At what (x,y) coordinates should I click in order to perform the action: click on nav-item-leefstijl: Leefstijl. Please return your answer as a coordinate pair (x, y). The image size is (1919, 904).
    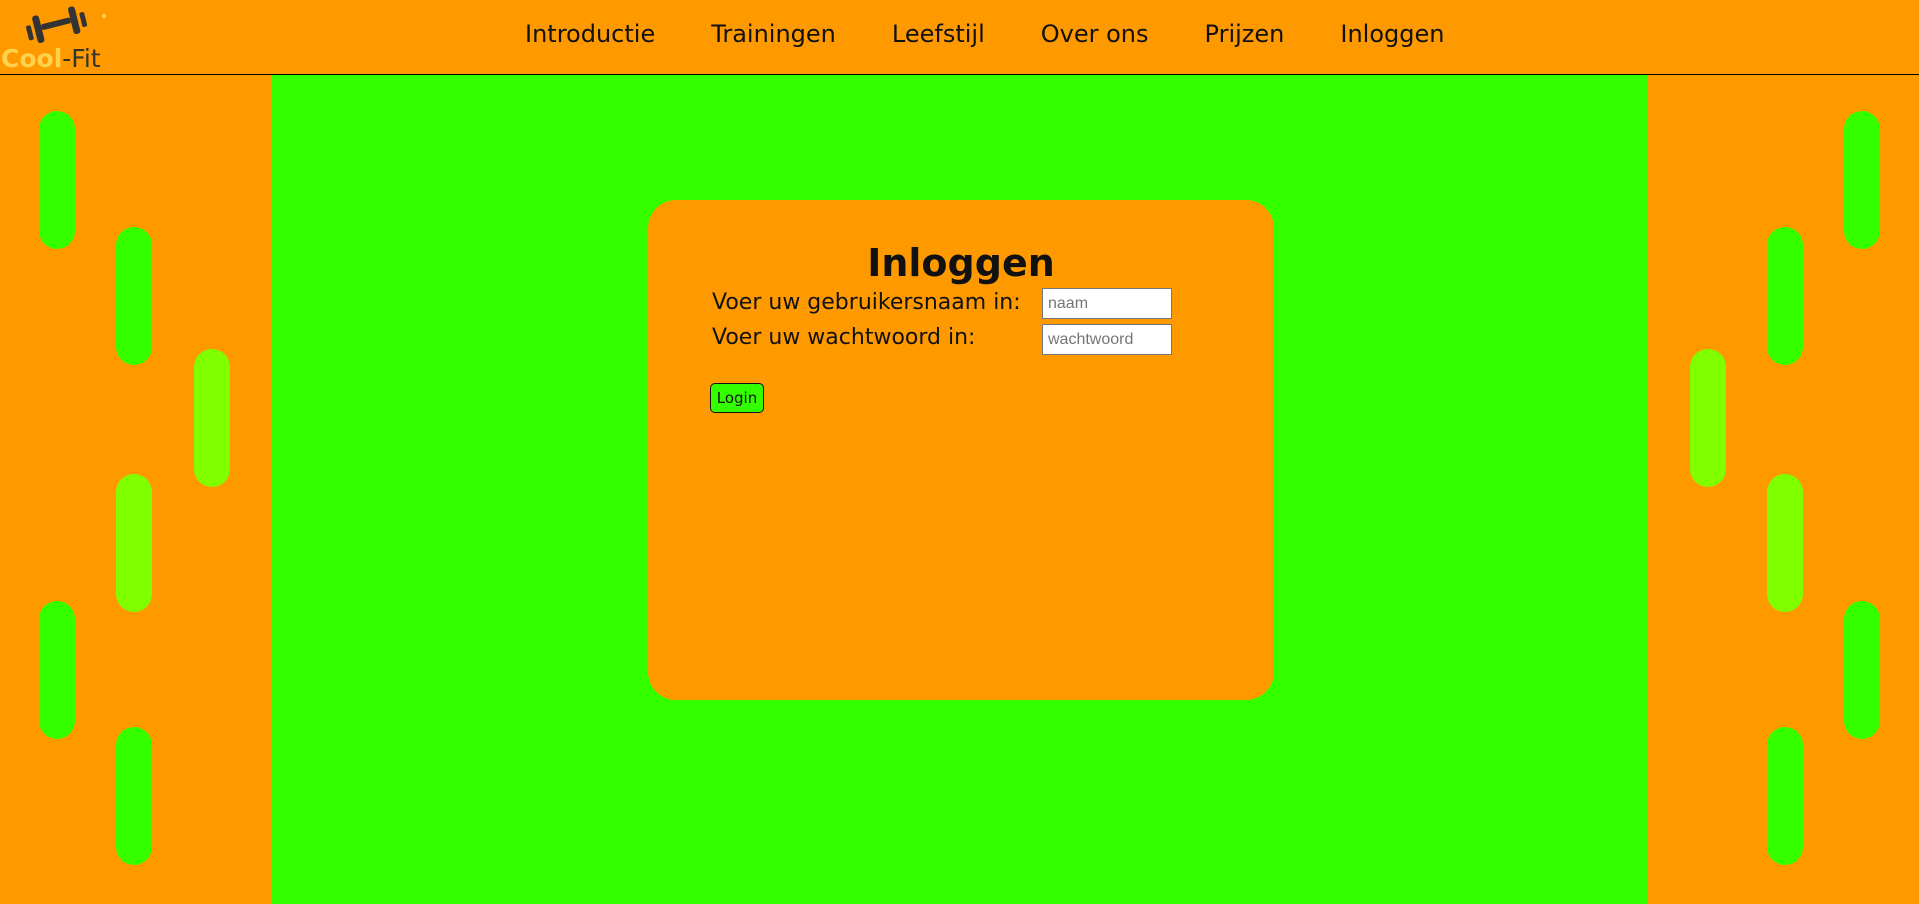
    Looking at the image, I should click on (938, 34).